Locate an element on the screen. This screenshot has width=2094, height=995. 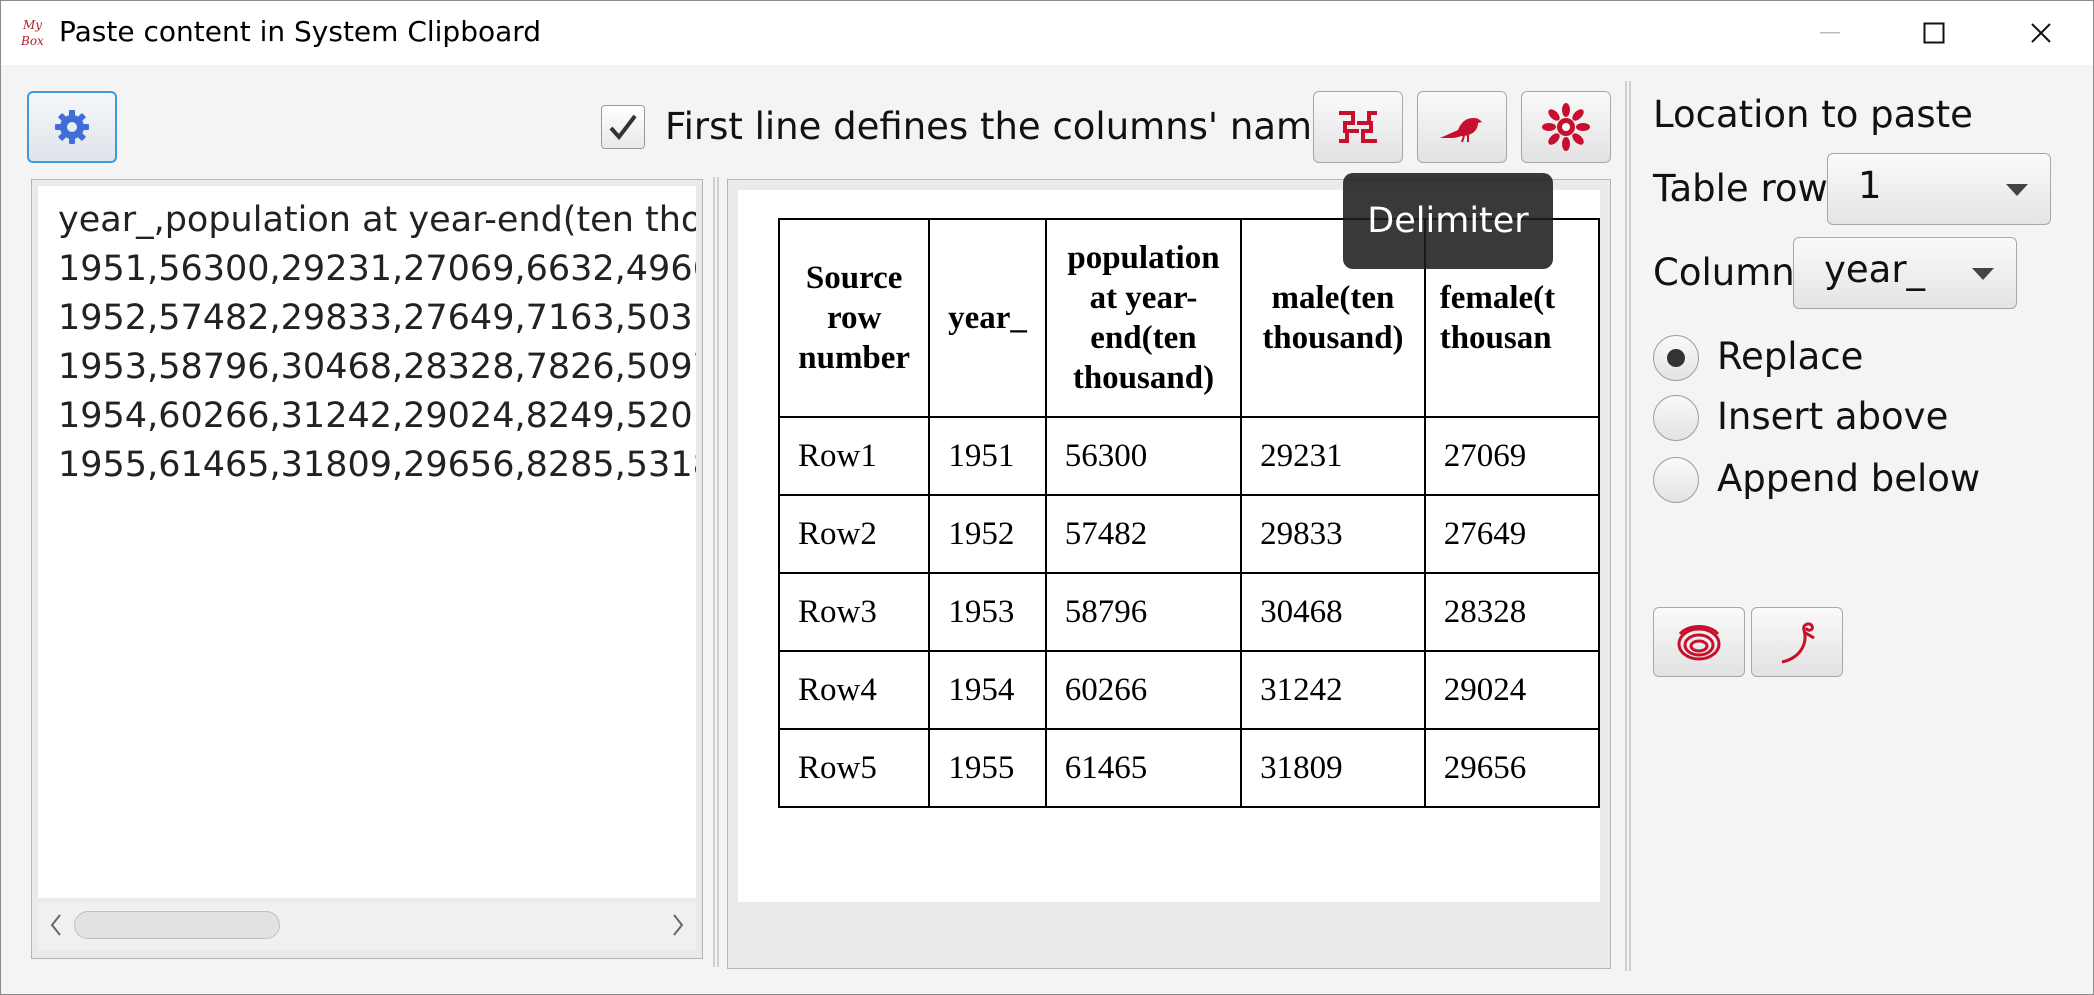
table-cell: 29024 is located at coordinates (1511, 690).